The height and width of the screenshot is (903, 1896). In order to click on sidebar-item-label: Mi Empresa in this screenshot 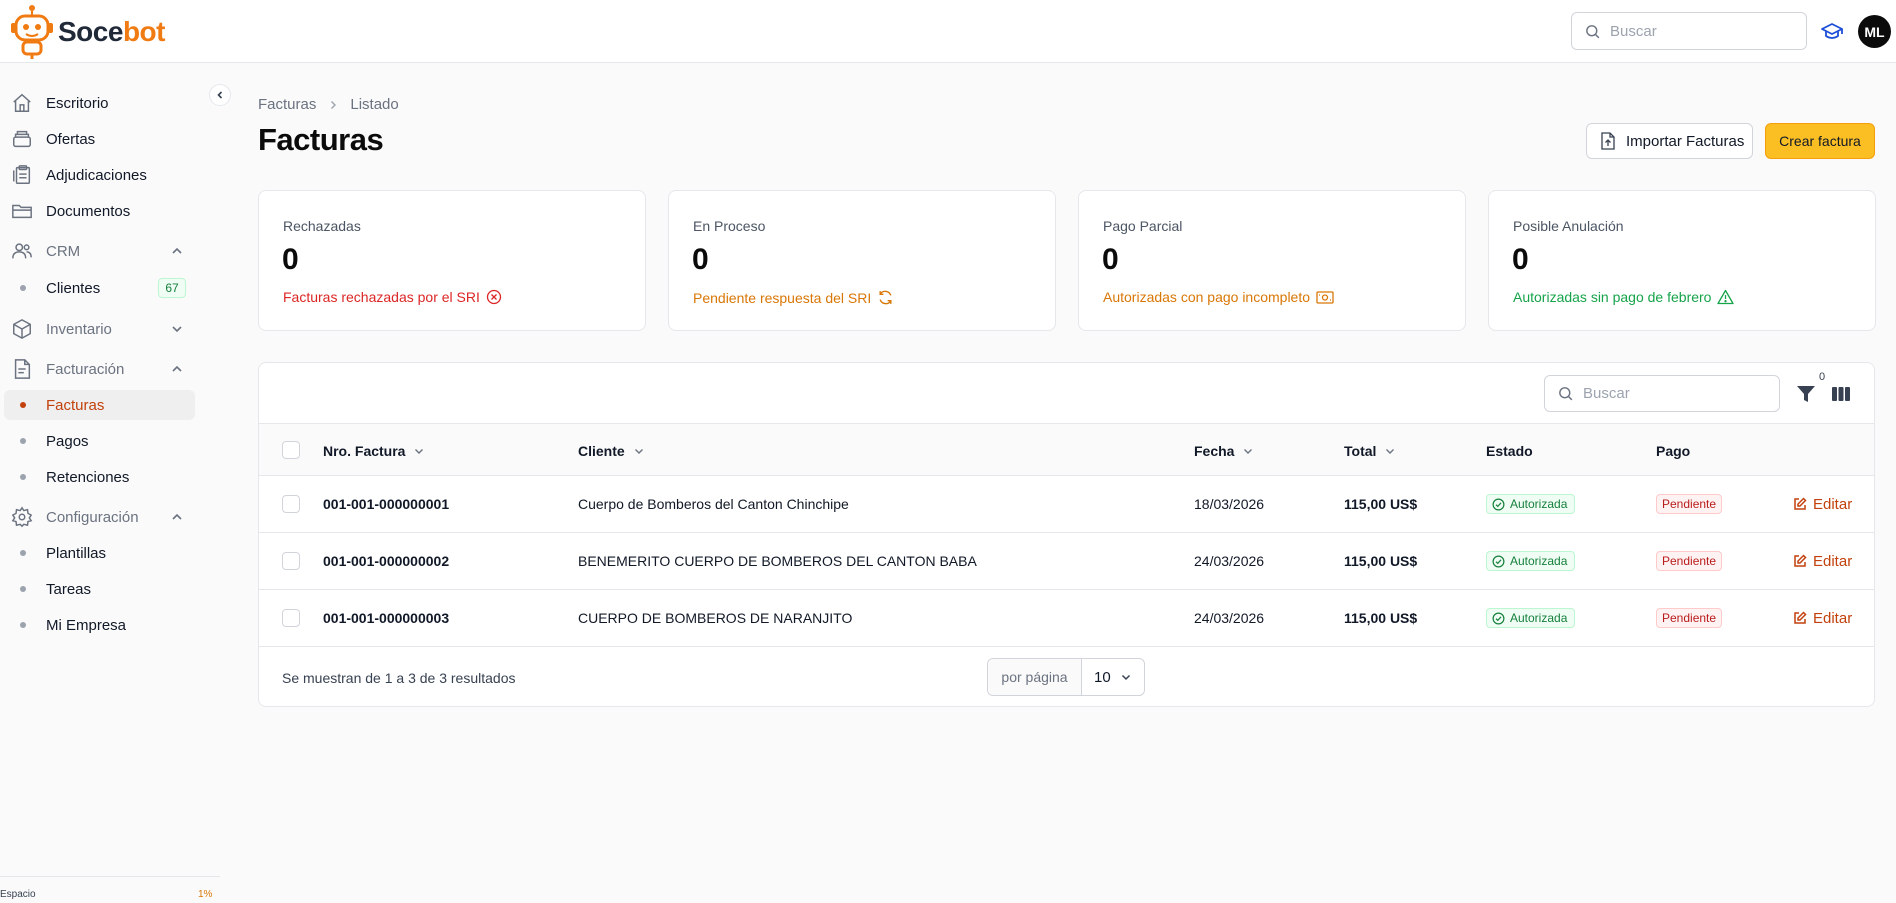, I will do `click(86, 625)`.